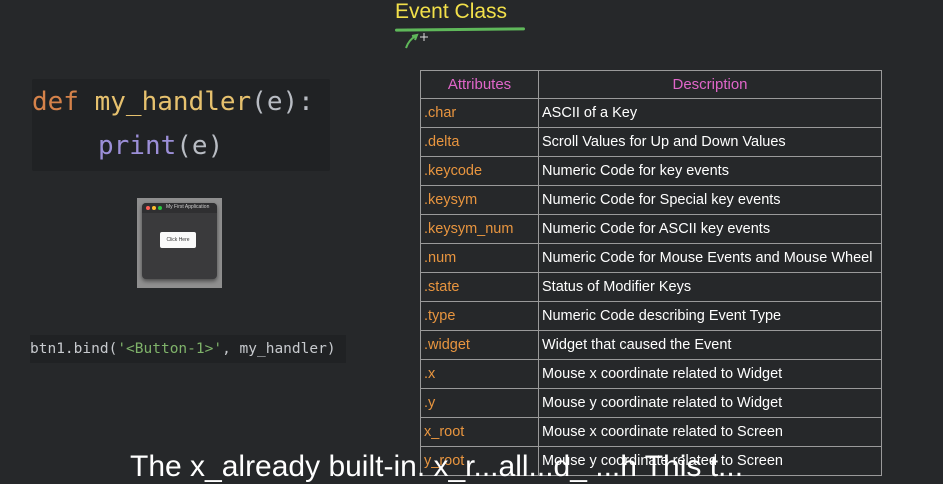 This screenshot has width=943, height=484. Describe the element at coordinates (181, 125) in the screenshot. I see `handler-code-block: def my_handler(e): print(e)` at that location.